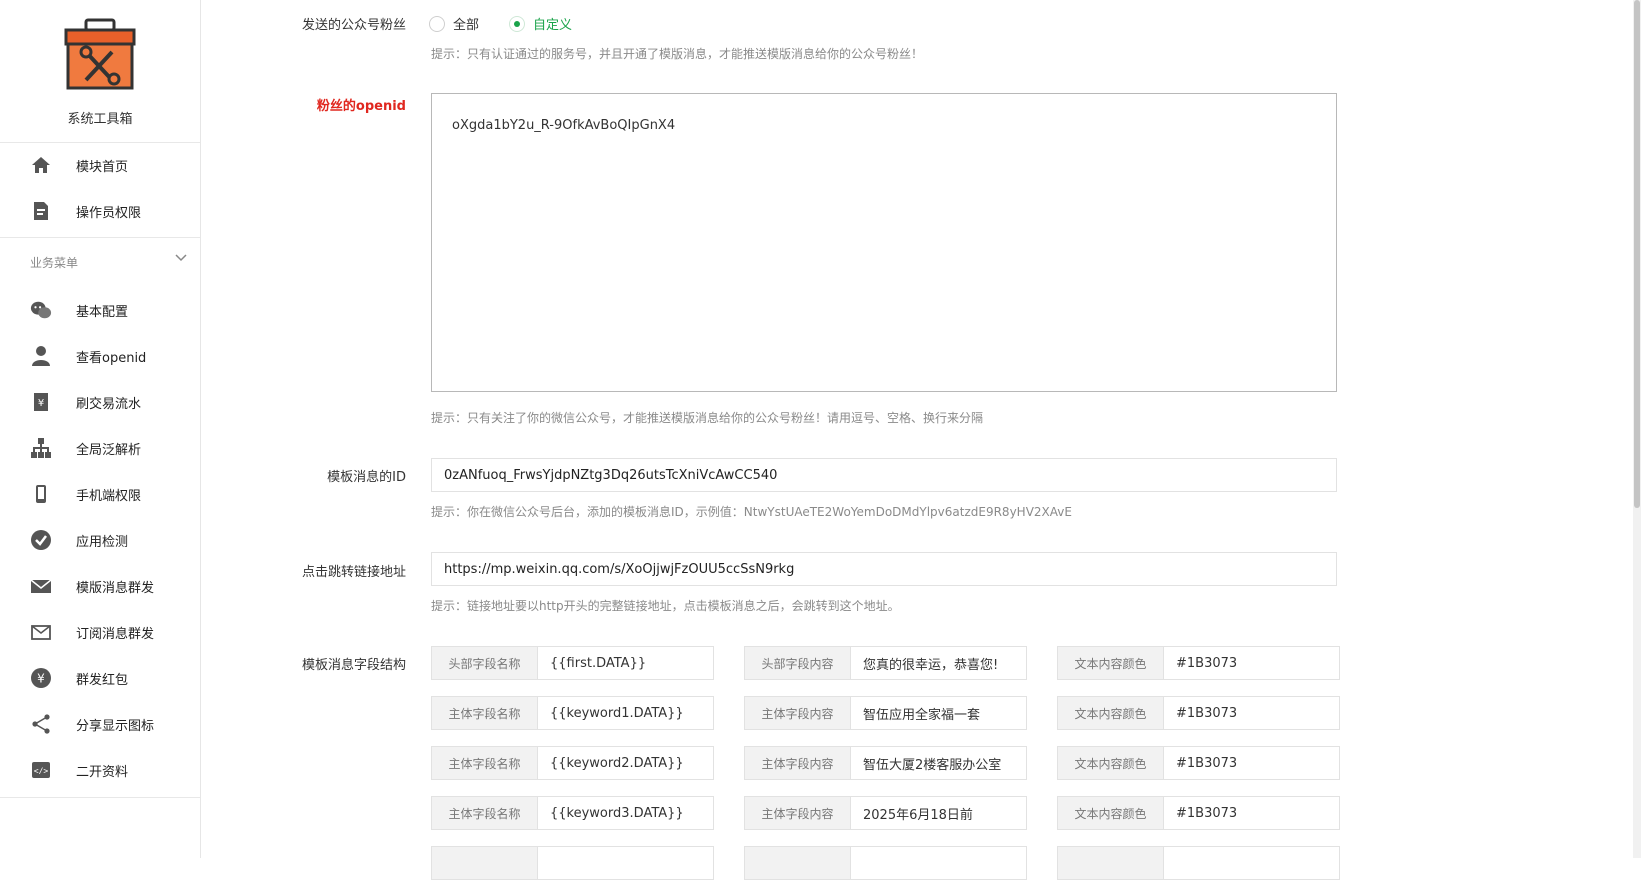 The height and width of the screenshot is (880, 1641). What do you see at coordinates (625, 663) in the screenshot?
I see `pair-value-input: {{first.DATA}}` at bounding box center [625, 663].